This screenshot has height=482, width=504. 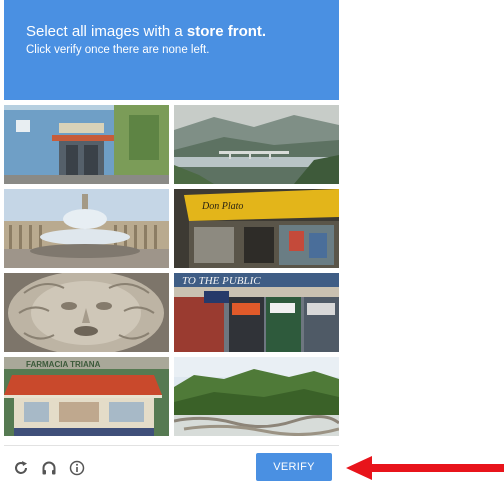 I want to click on tile-7-image: FARMACIA TRIANA, so click(x=86, y=396).